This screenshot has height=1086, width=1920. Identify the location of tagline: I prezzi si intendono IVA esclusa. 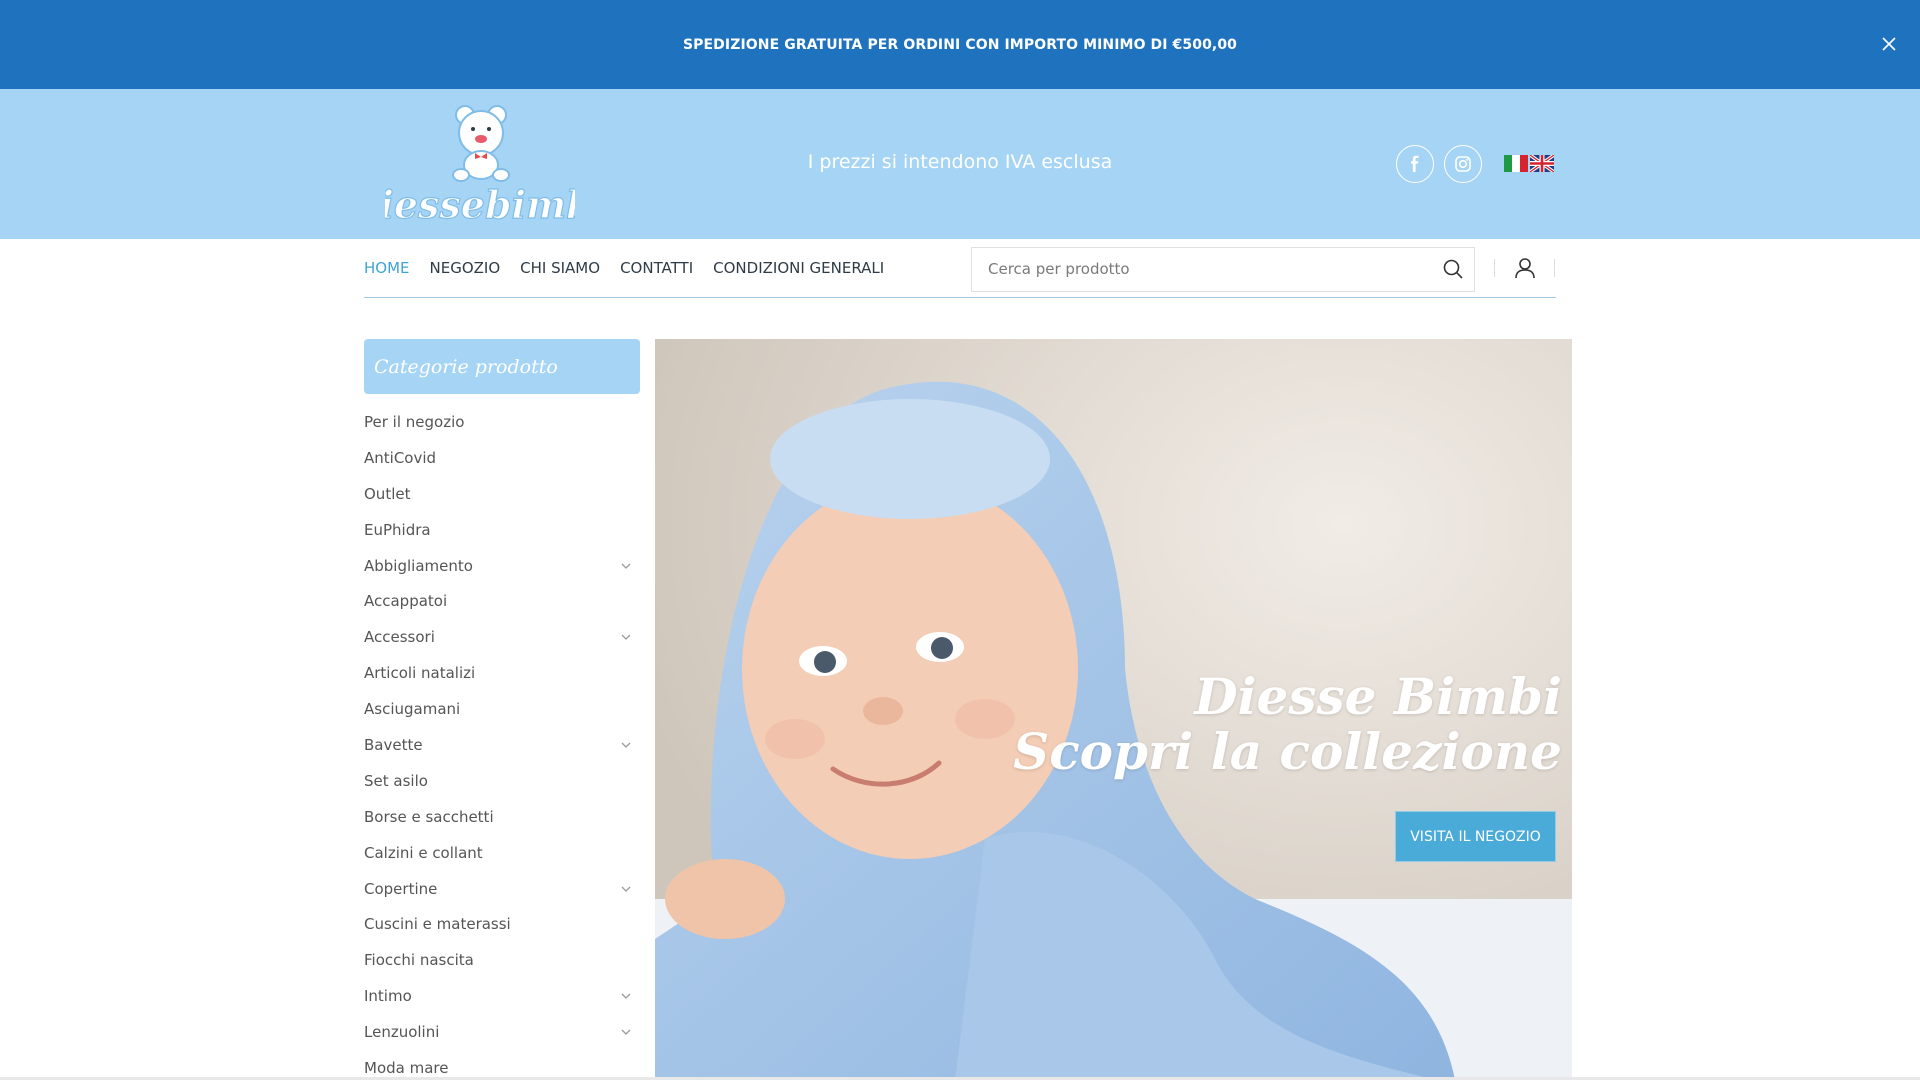
(960, 162).